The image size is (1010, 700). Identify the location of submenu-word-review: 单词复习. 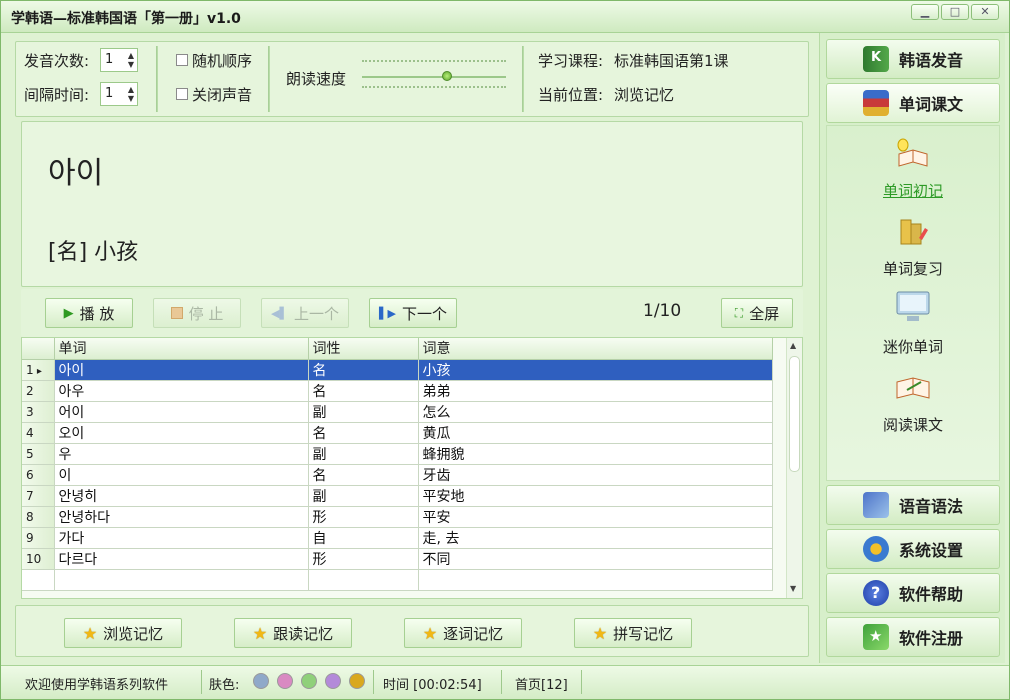
(913, 268).